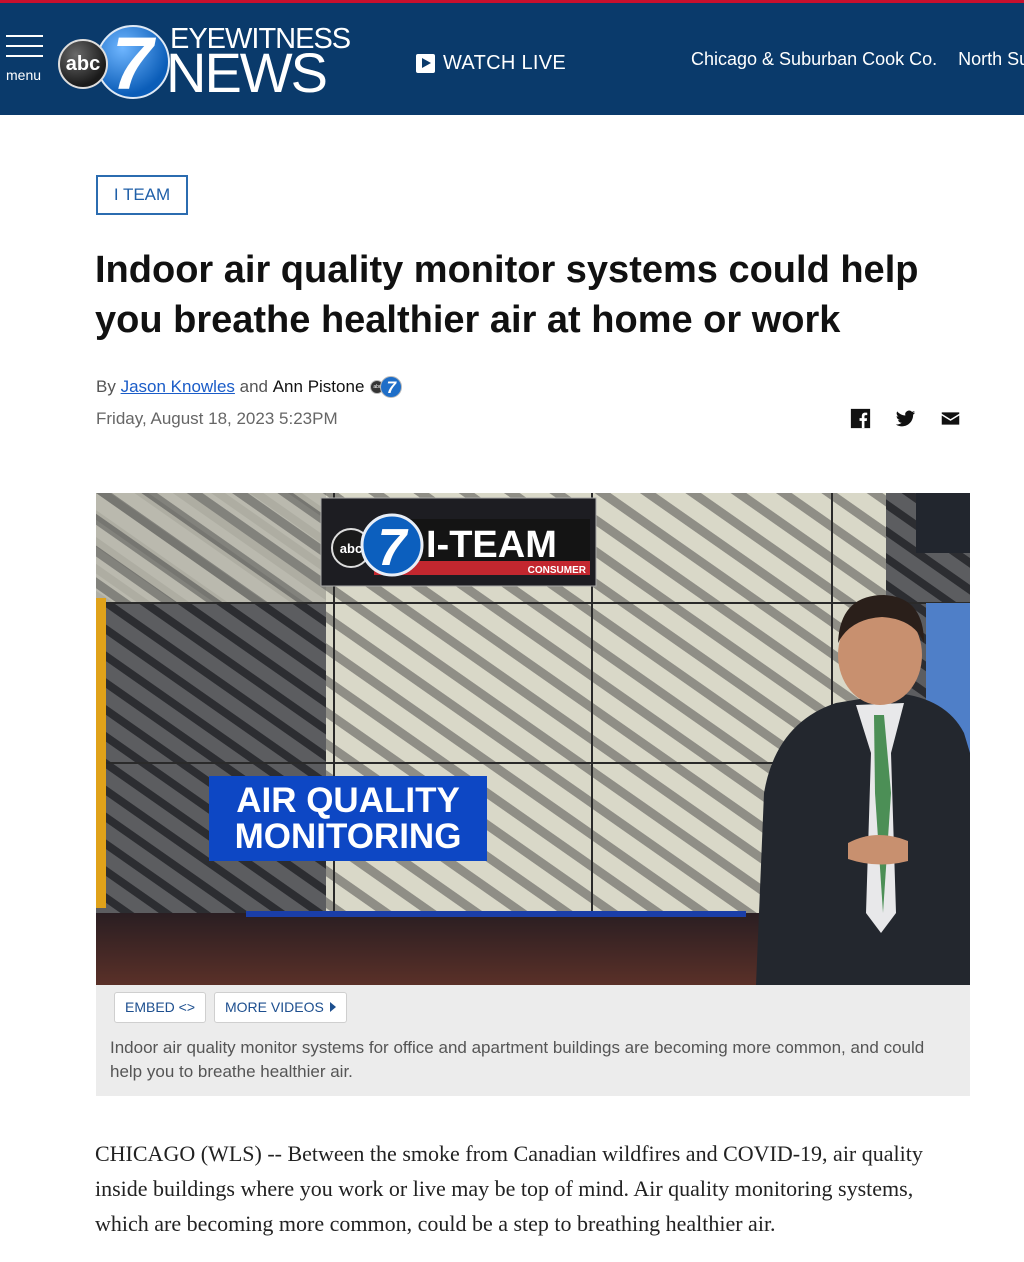 The image size is (1024, 1262). What do you see at coordinates (280, 1007) in the screenshot?
I see `more-videos-button: MORE VIDEOS` at bounding box center [280, 1007].